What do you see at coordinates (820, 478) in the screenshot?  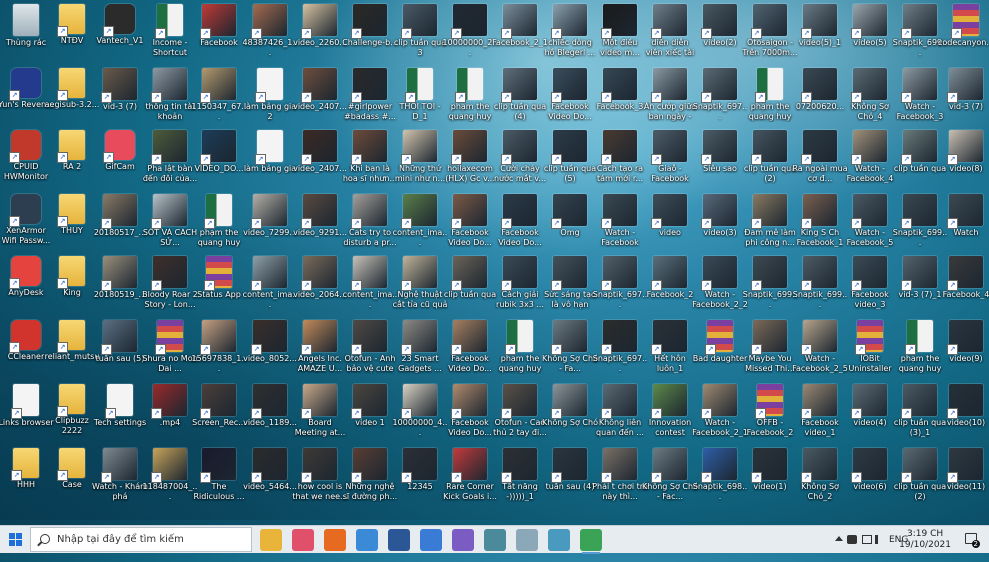 I see `desktop-icon: ↗ Không Sợ Chó_2` at bounding box center [820, 478].